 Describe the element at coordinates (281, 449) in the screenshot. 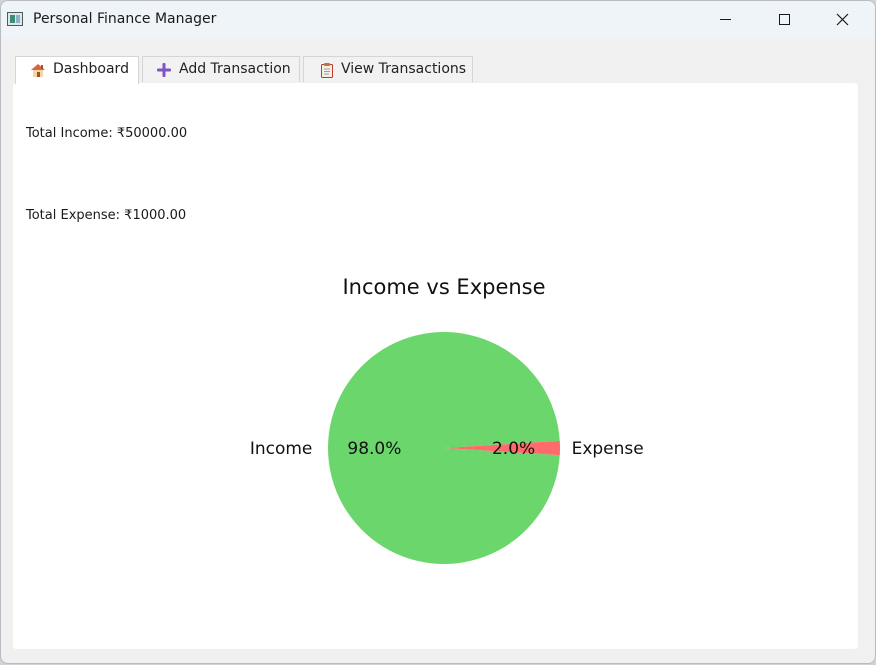

I see `pie-category-label-income: Income` at that location.